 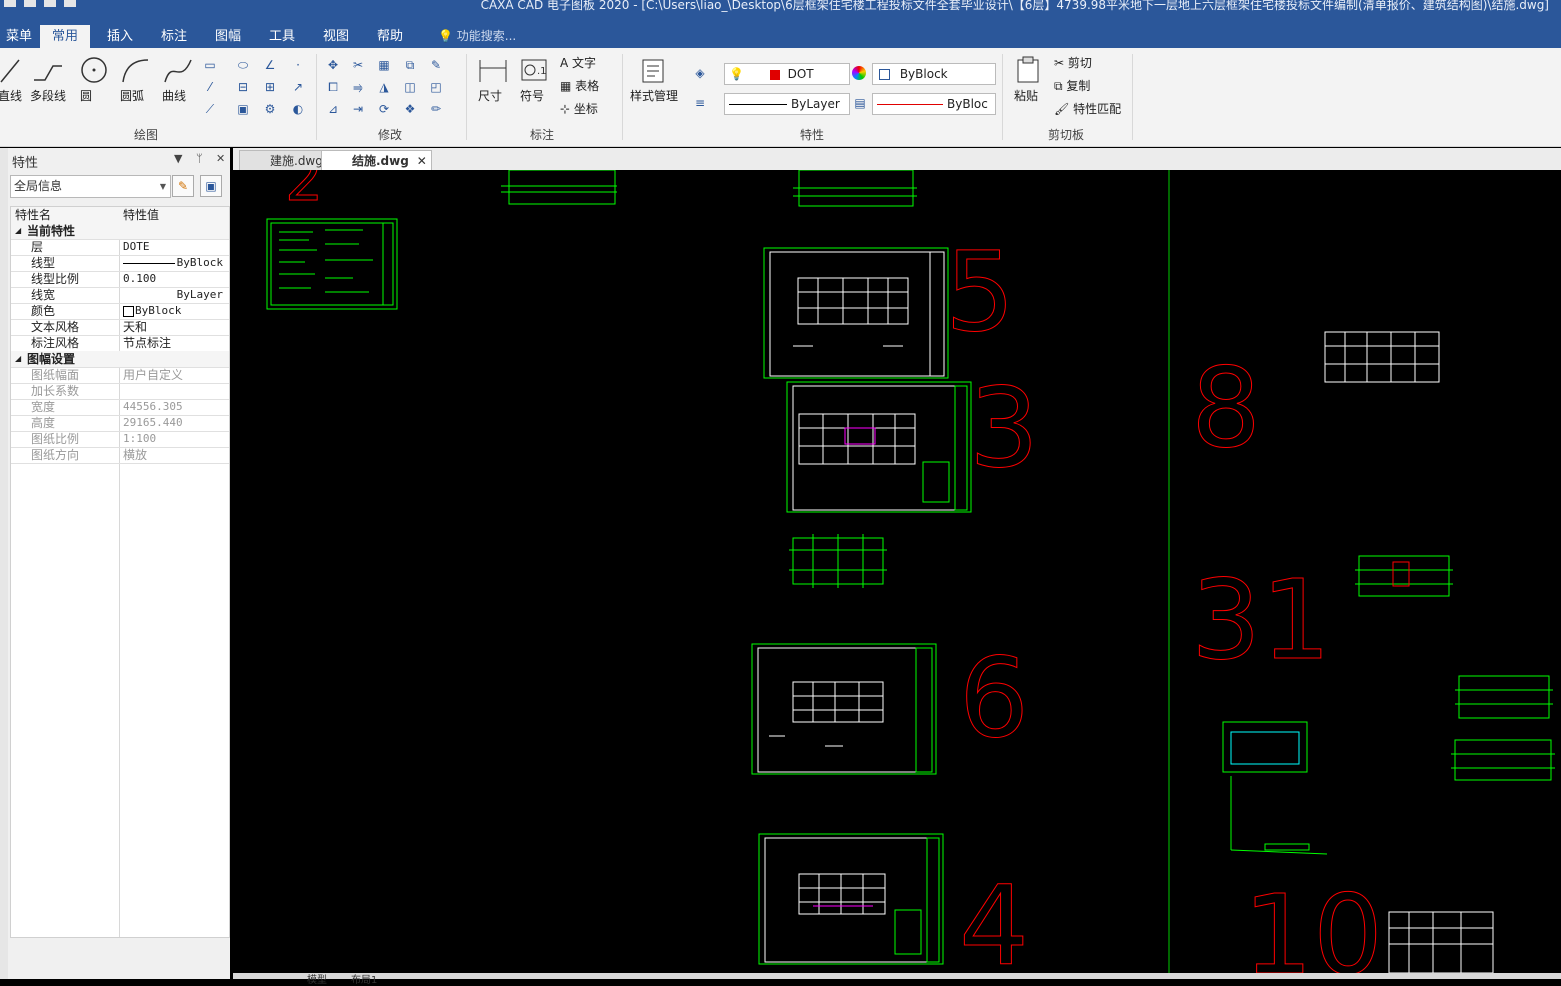 What do you see at coordinates (120, 295) in the screenshot?
I see `property-row: 线宽 ByLayer` at bounding box center [120, 295].